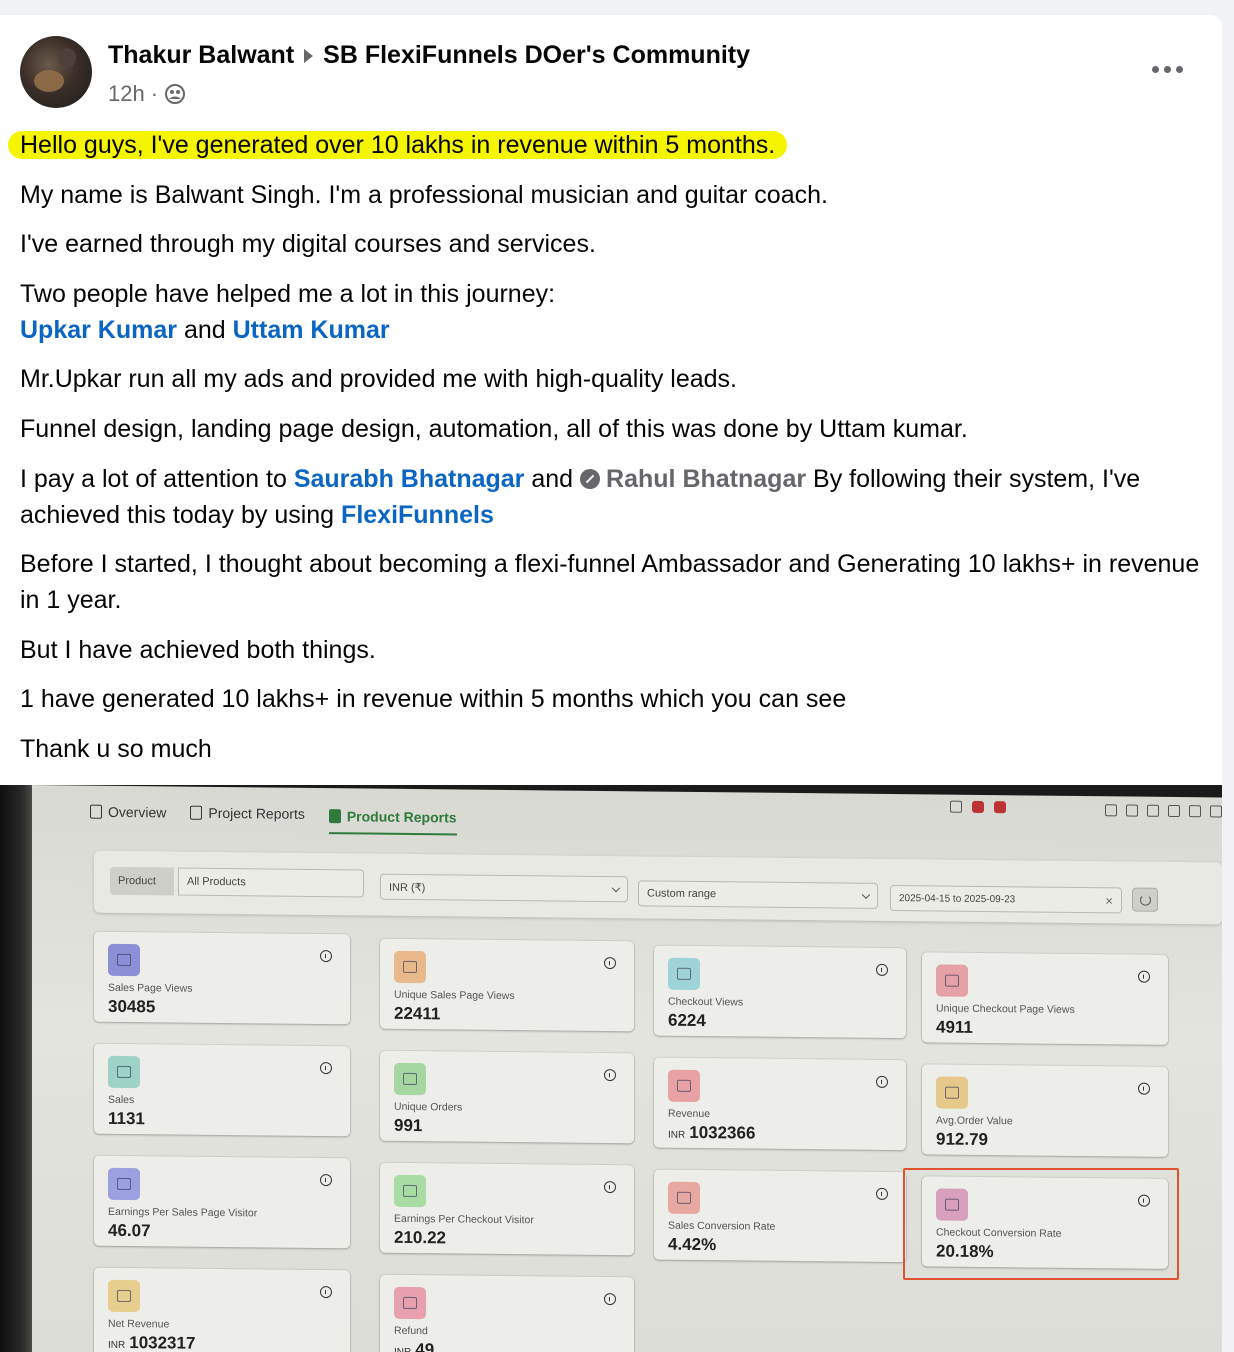 This screenshot has height=1352, width=1234. What do you see at coordinates (706, 479) in the screenshot?
I see `mention-rahul: Rahul Bhatnagar` at bounding box center [706, 479].